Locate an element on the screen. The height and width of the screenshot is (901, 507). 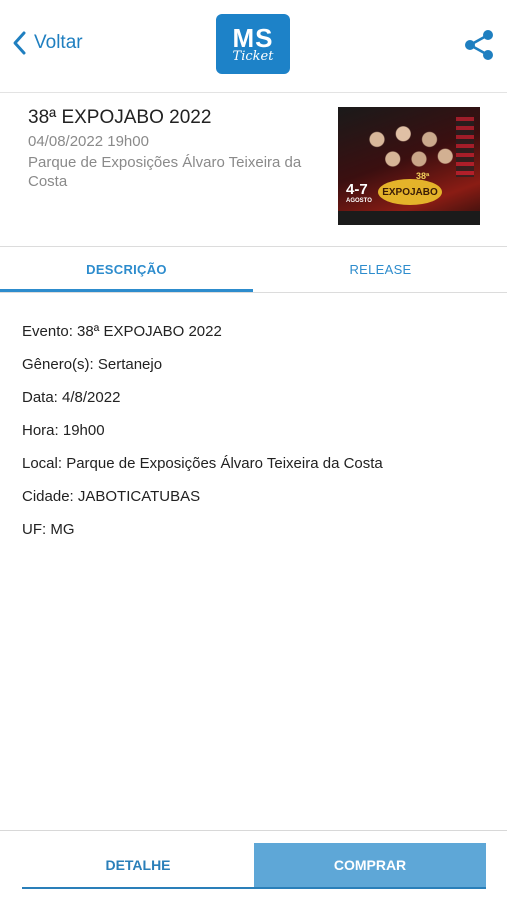
bottom-action-bar: DETALHE COMPRAR is located at coordinates (253, 865).